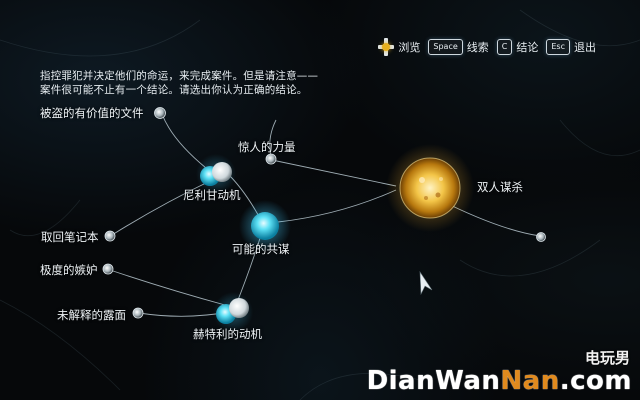 Image resolution: width=640 pixels, height=400 pixels. What do you see at coordinates (92, 113) in the screenshot?
I see `label-stolen-document: 被盗的有价值的文件` at bounding box center [92, 113].